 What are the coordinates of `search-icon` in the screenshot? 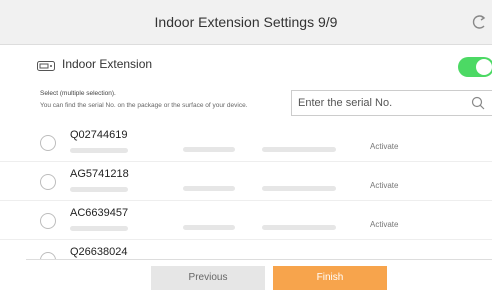 It's located at (478, 103).